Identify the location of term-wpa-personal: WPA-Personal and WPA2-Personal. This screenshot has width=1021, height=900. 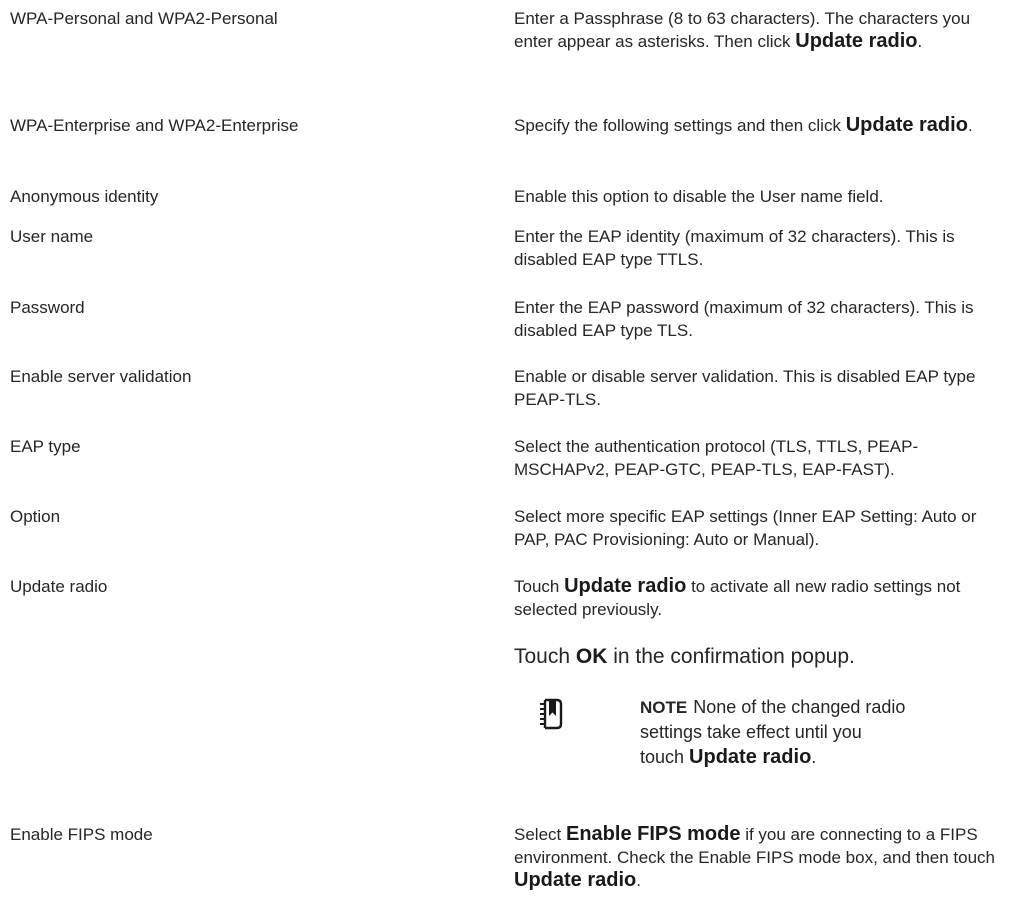
(144, 18).